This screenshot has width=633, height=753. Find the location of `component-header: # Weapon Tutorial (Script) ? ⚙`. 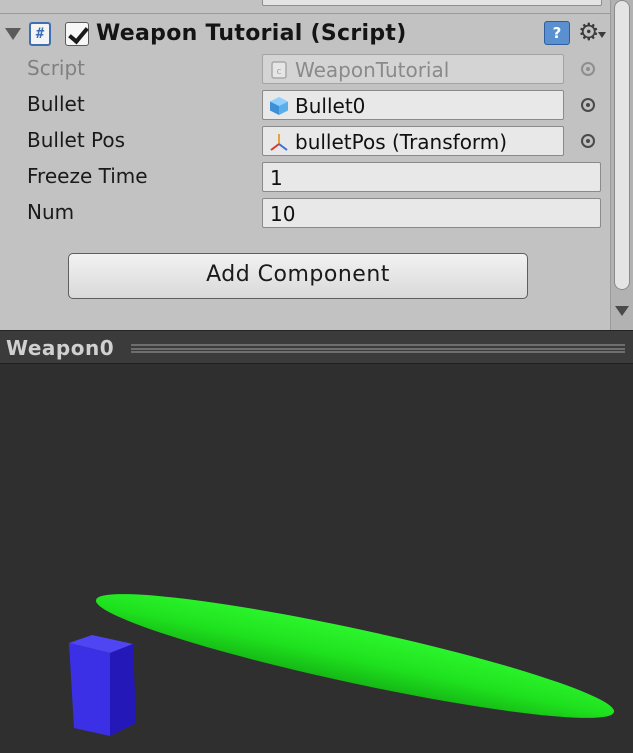

component-header: # Weapon Tutorial (Script) ? ⚙ is located at coordinates (305, 34).